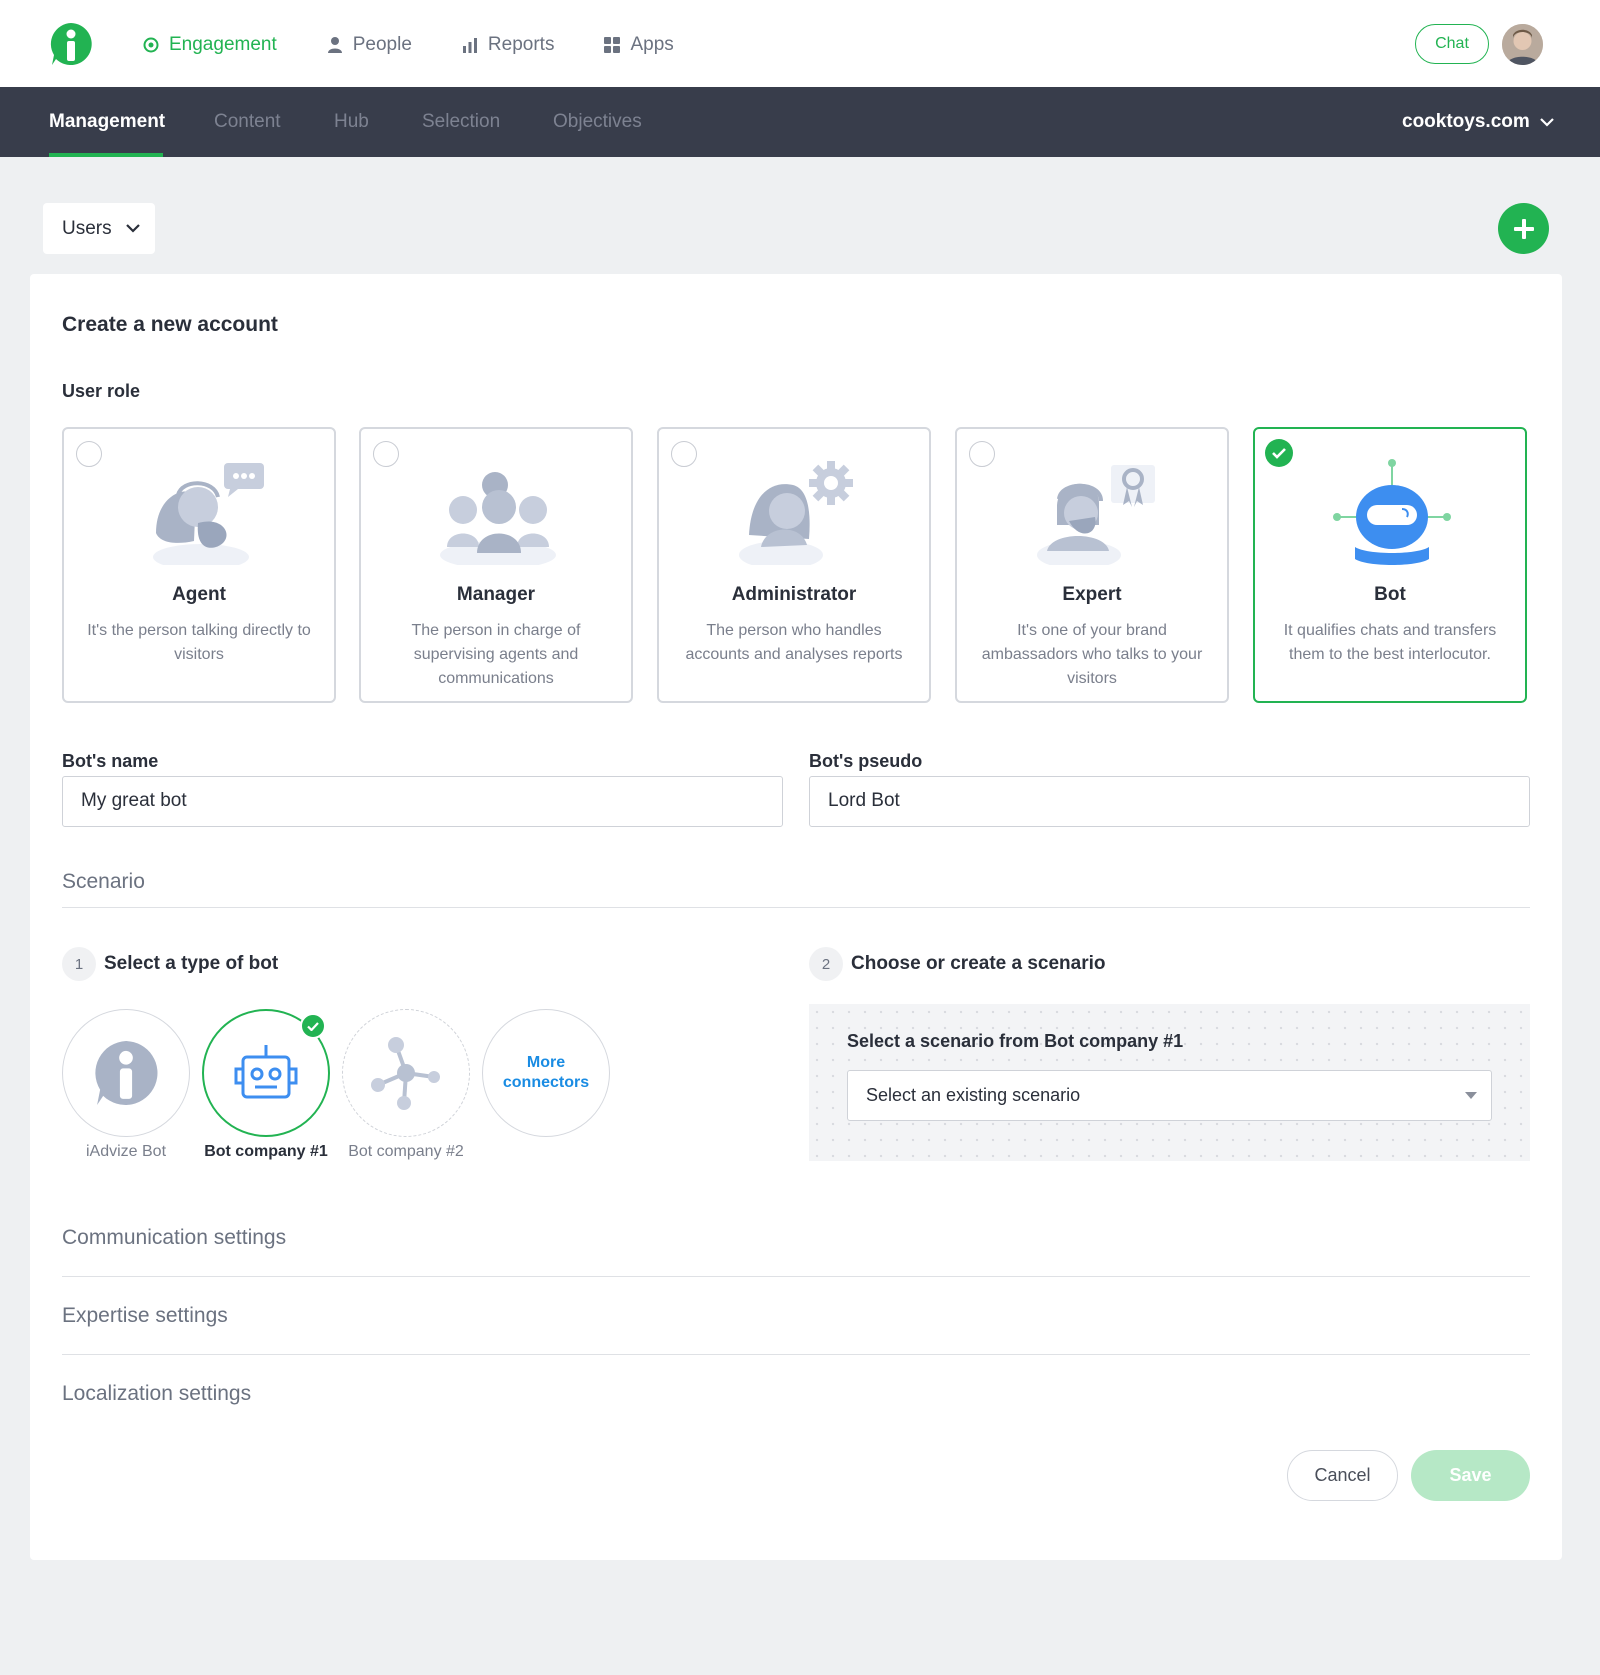 The width and height of the screenshot is (1600, 1675). What do you see at coordinates (106, 155) in the screenshot?
I see `active-tab-indicator` at bounding box center [106, 155].